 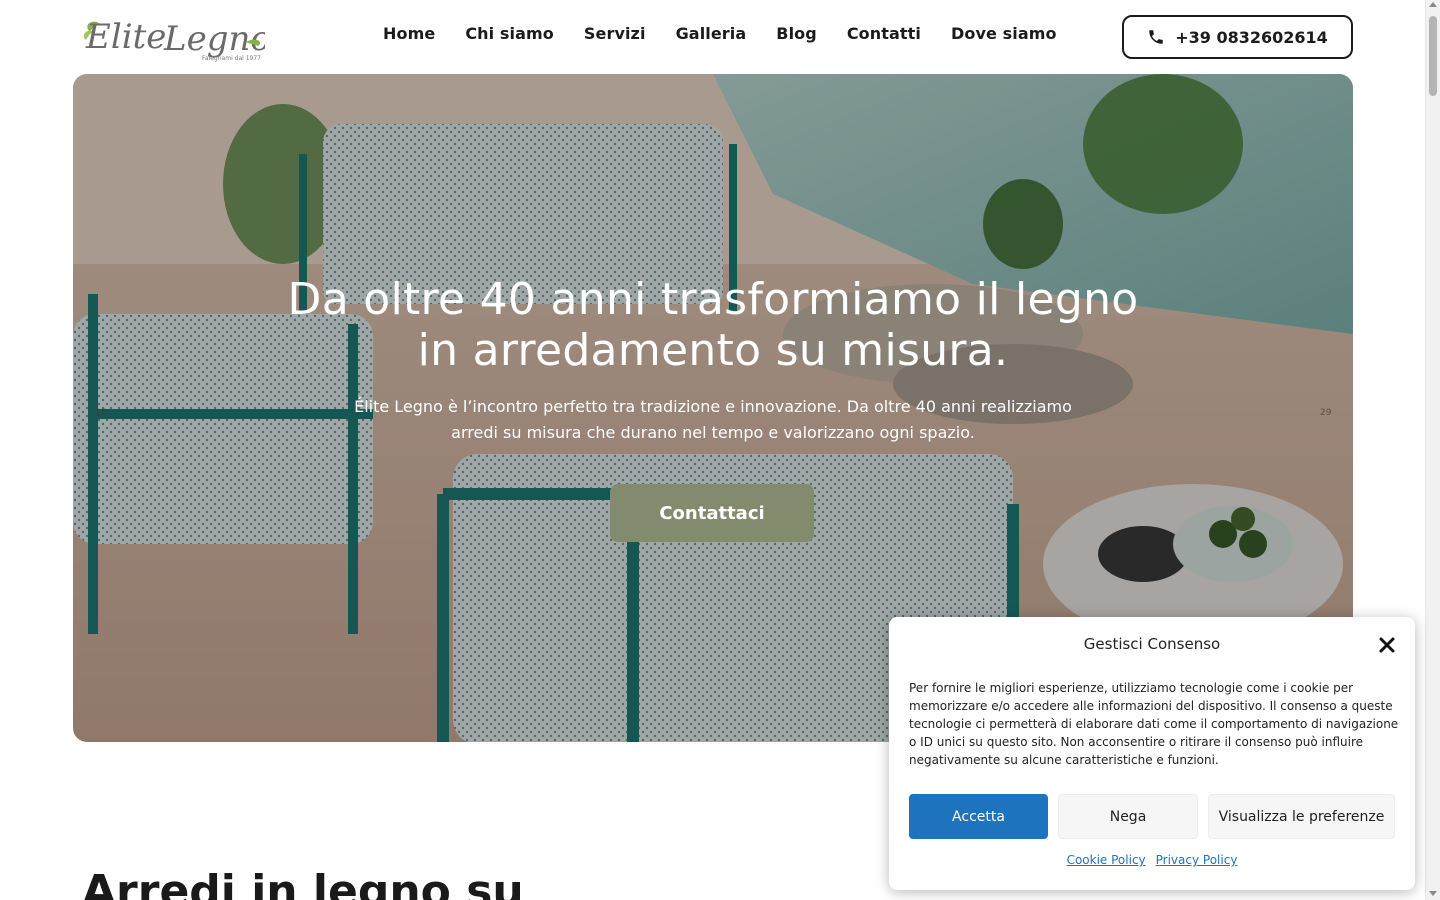 What do you see at coordinates (1128, 816) in the screenshot?
I see `deny-button: Nega` at bounding box center [1128, 816].